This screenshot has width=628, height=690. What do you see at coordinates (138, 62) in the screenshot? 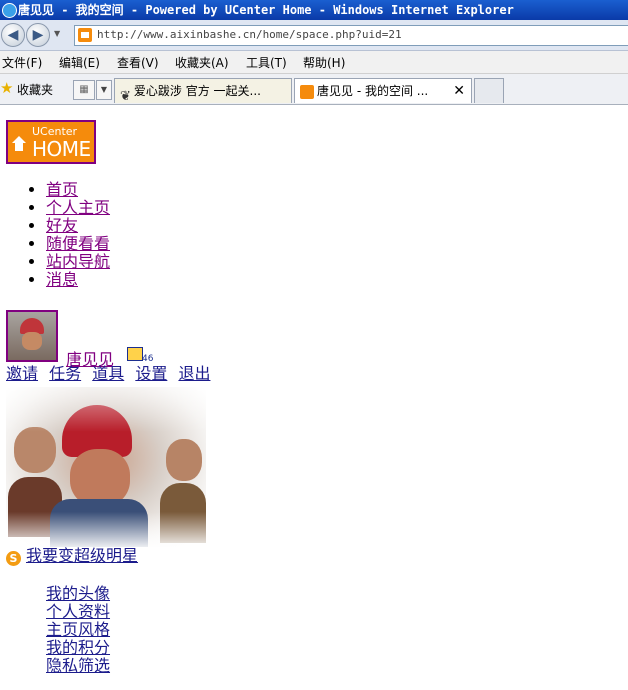
I see `menu-view: 查看(V)` at bounding box center [138, 62].